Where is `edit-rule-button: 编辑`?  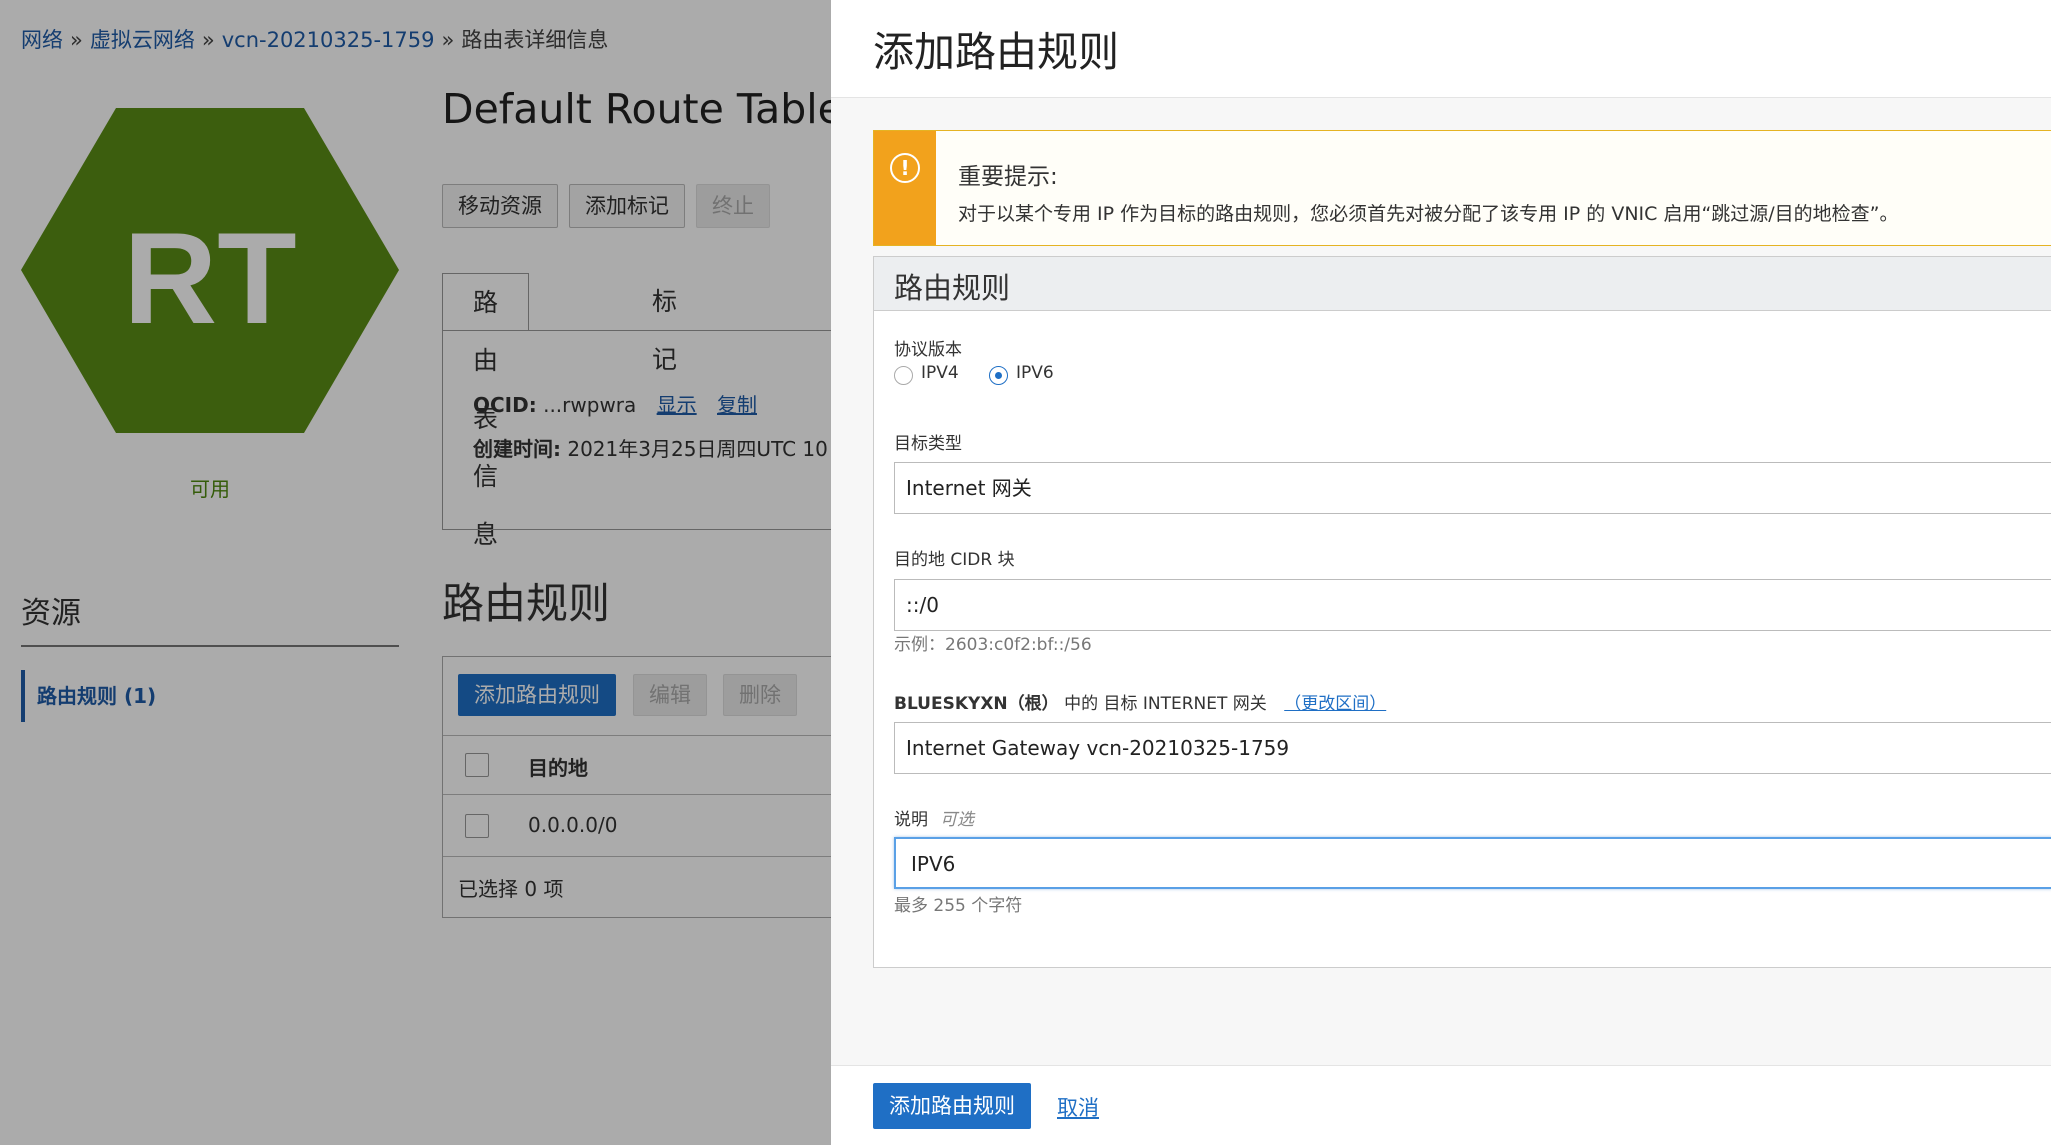 edit-rule-button: 编辑 is located at coordinates (670, 695).